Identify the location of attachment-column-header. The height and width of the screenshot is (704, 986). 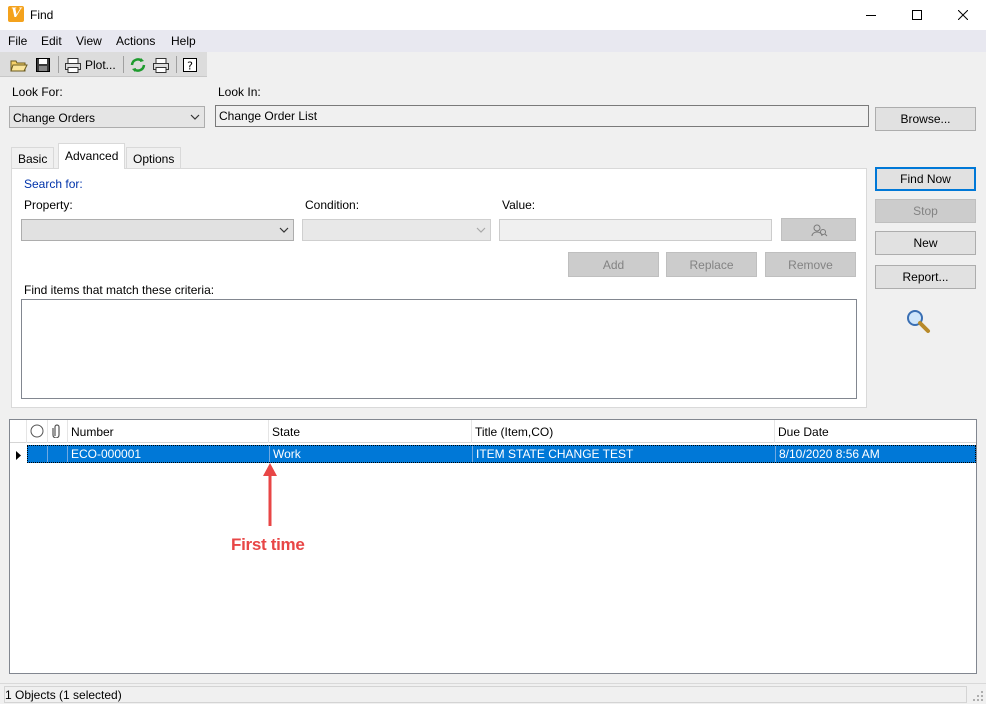
(58, 431).